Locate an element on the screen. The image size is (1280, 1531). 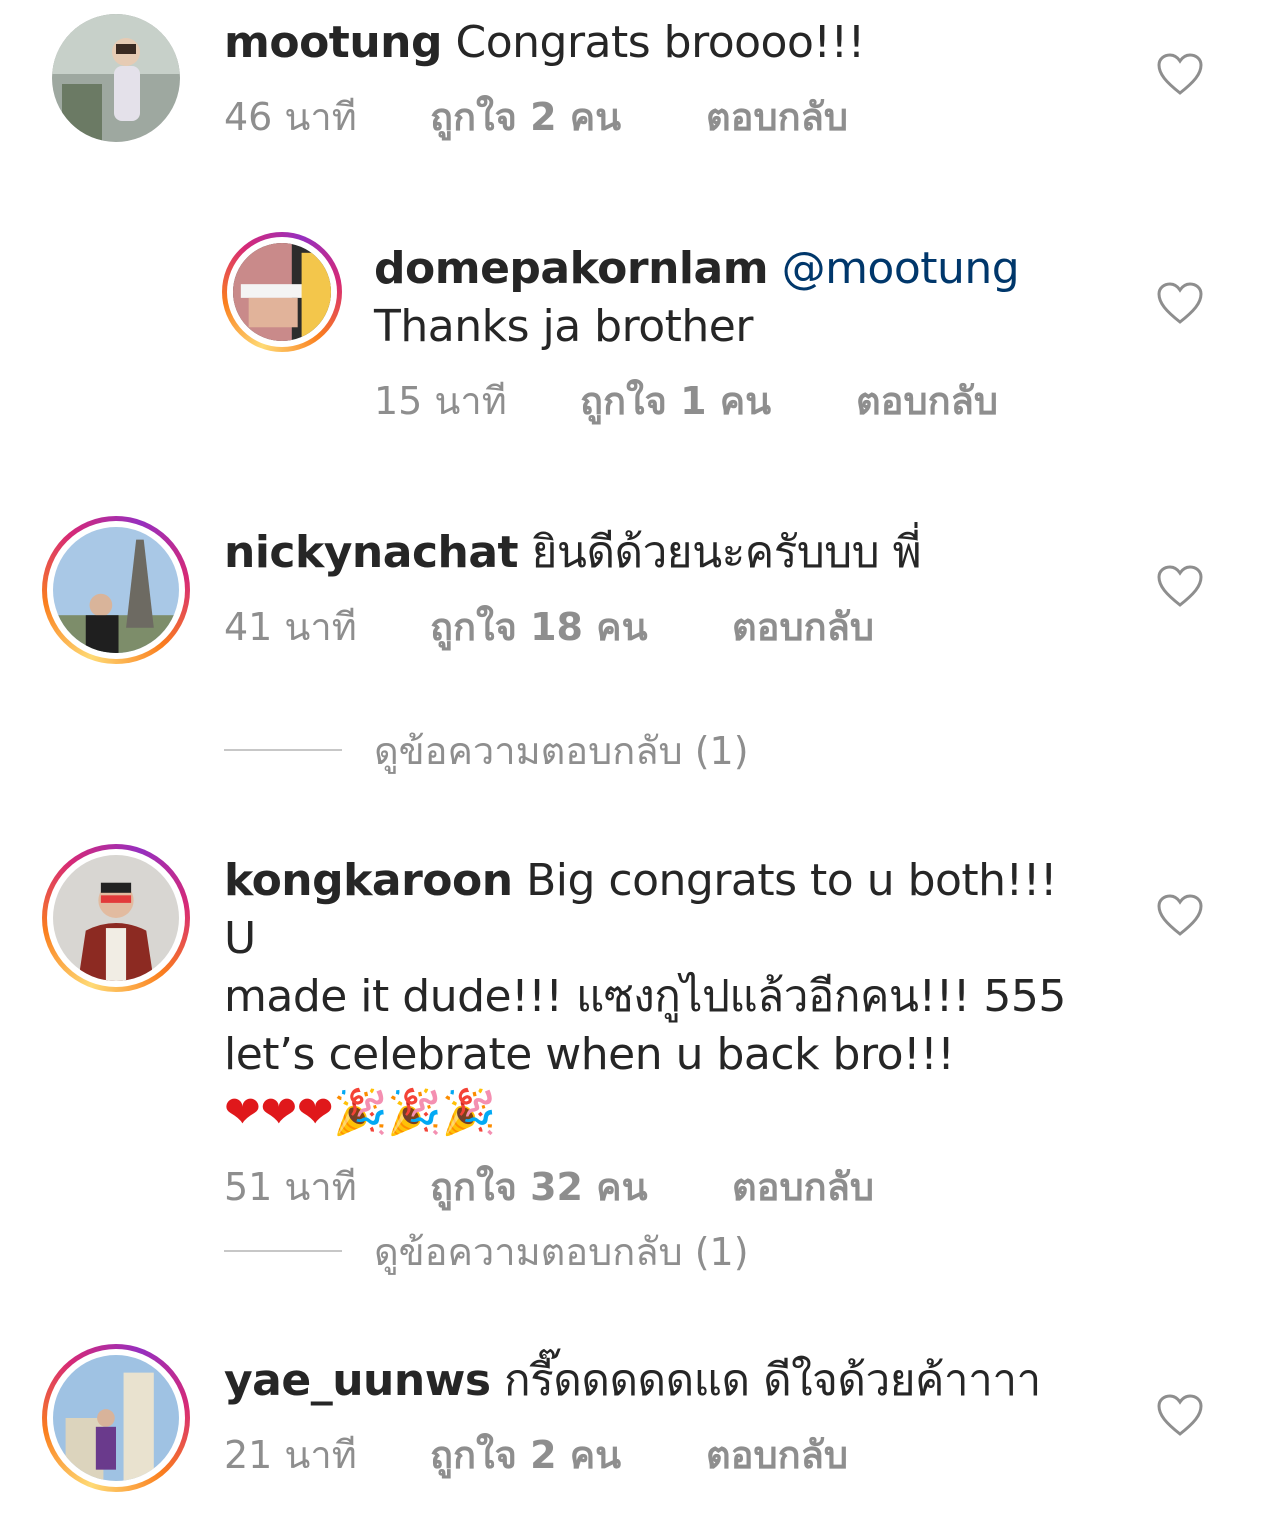
comment-mention: @mootung is located at coordinates (901, 268).